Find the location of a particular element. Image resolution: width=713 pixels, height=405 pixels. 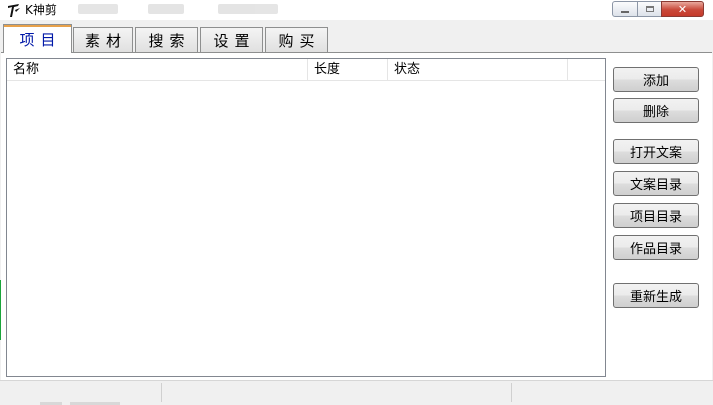

background-window-ghost is located at coordinates (200, 10).